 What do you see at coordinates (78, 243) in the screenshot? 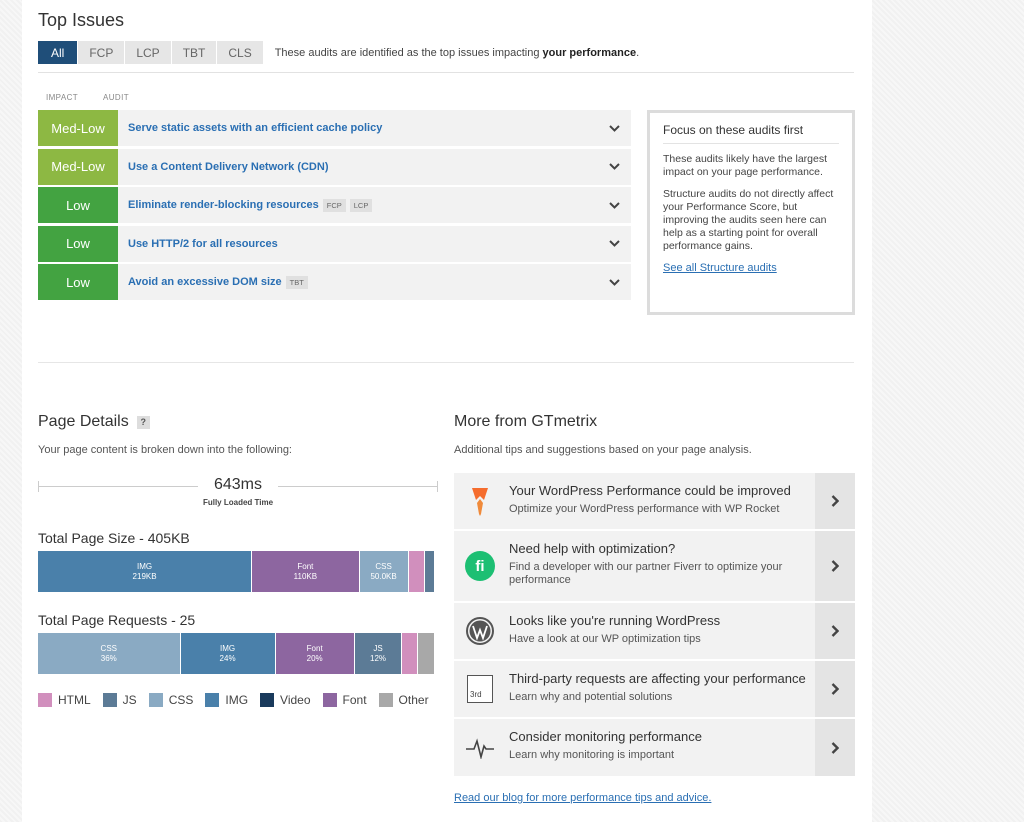
I see `impact-badge: Low` at bounding box center [78, 243].